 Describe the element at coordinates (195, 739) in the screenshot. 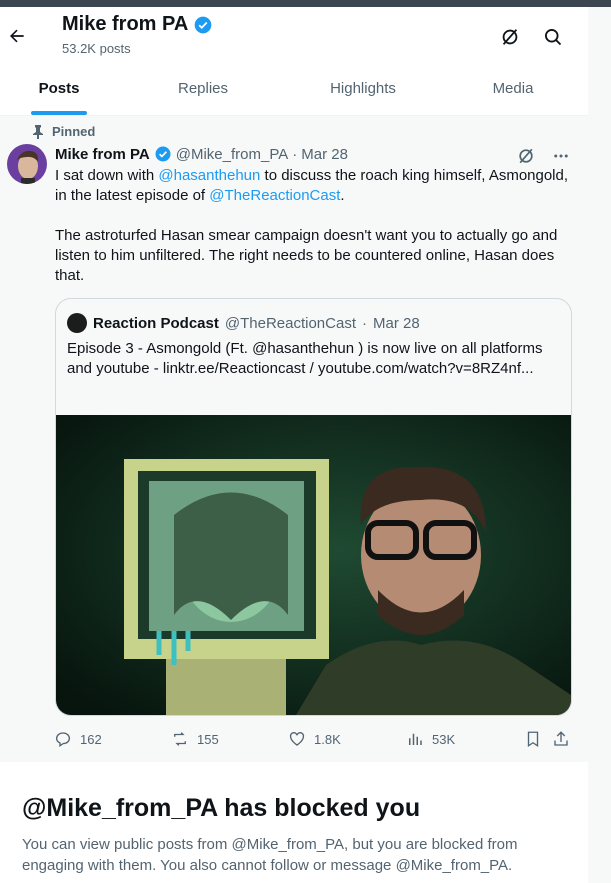

I see `repost-button: 155` at that location.